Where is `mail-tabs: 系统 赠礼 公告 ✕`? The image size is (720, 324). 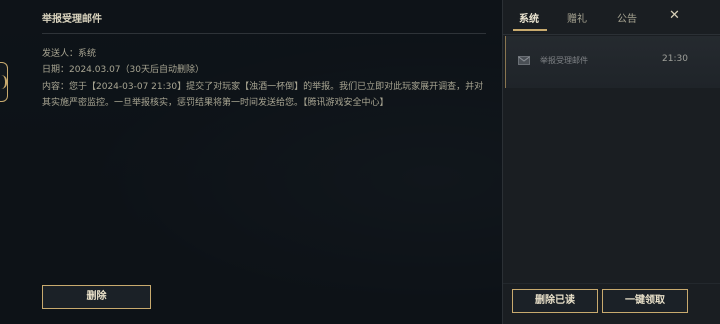
mail-tabs: 系统 赠礼 公告 ✕ is located at coordinates (611, 17).